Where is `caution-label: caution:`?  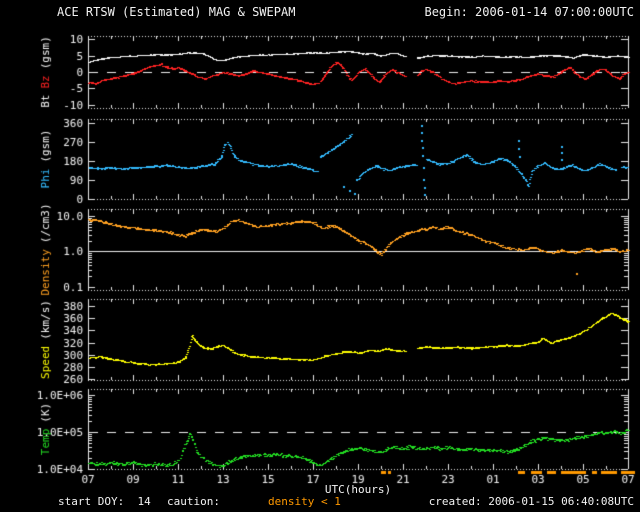
caution-label: caution: is located at coordinates (193, 501).